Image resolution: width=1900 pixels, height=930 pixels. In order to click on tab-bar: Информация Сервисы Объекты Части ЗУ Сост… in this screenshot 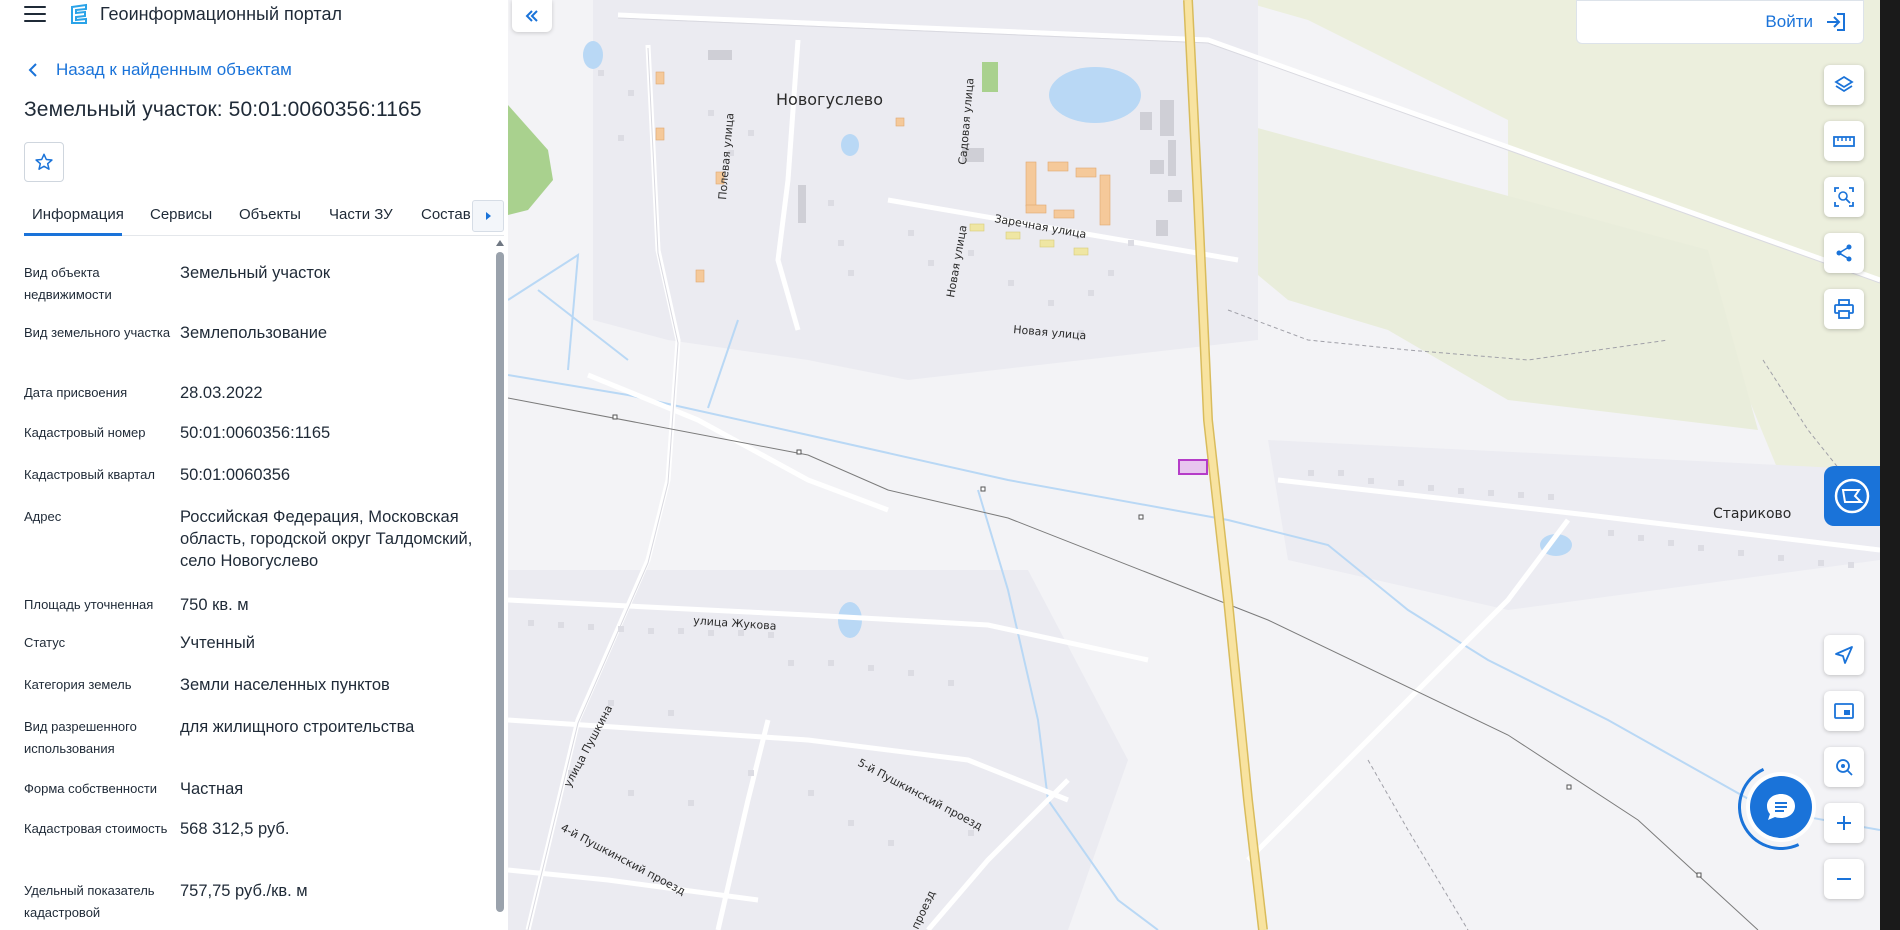, I will do `click(264, 217)`.